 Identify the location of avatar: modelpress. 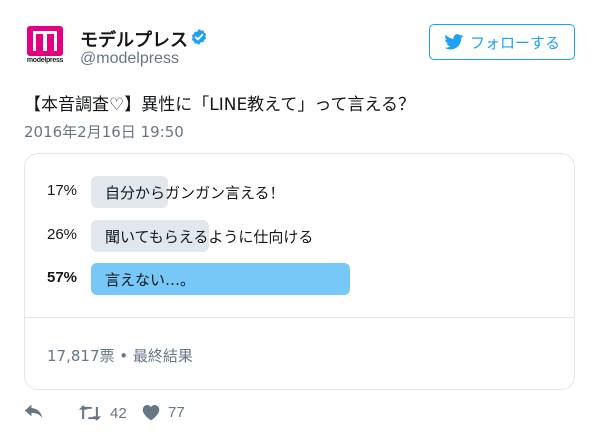
(45, 45).